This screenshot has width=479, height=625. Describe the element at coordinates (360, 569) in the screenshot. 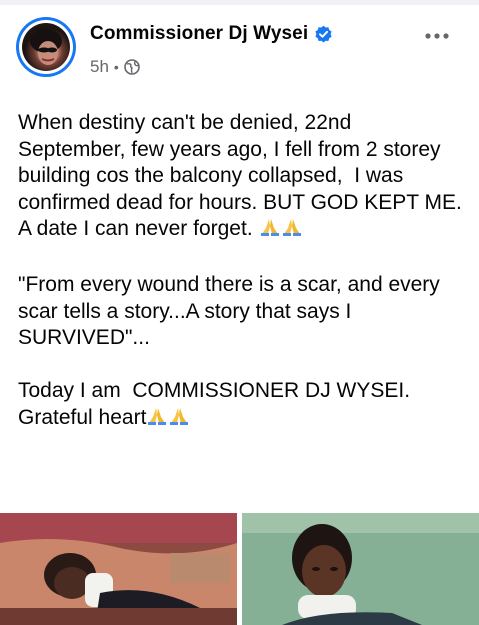

I see `photo-neck-brace` at that location.